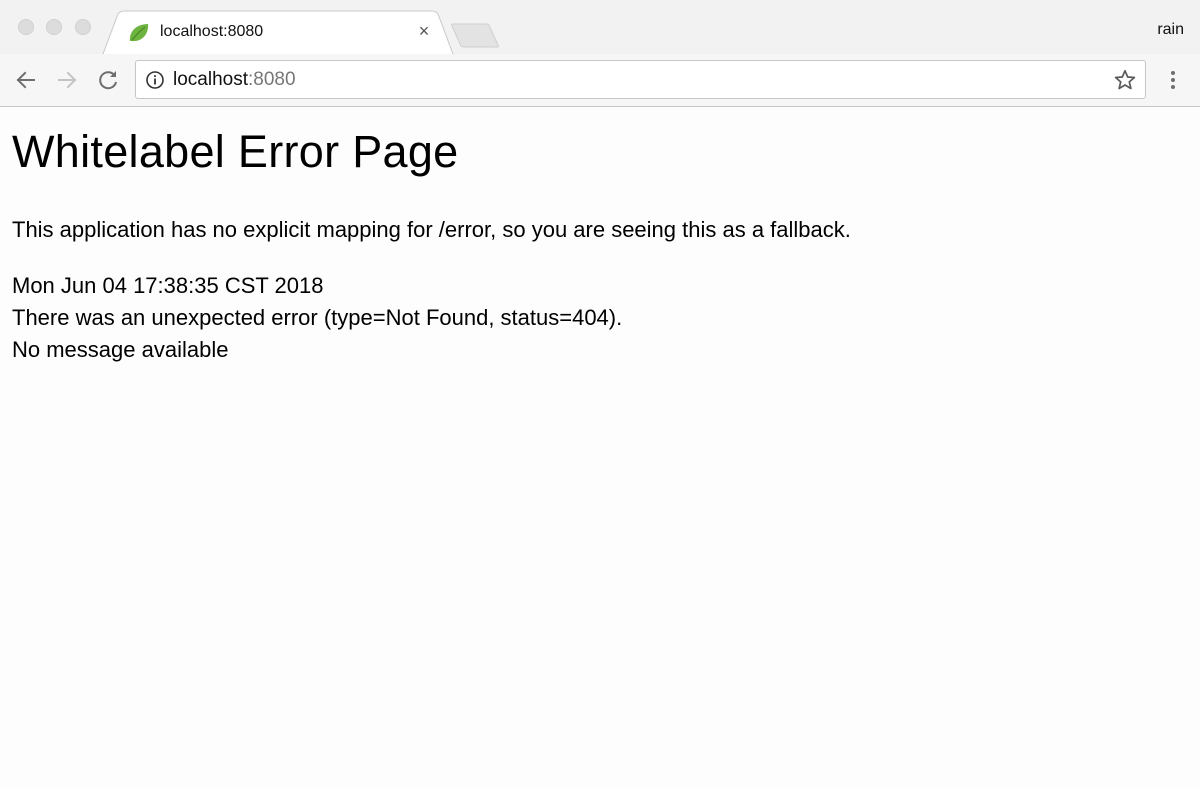 This screenshot has height=788, width=1200. What do you see at coordinates (272, 79) in the screenshot?
I see `url-port: :8080` at bounding box center [272, 79].